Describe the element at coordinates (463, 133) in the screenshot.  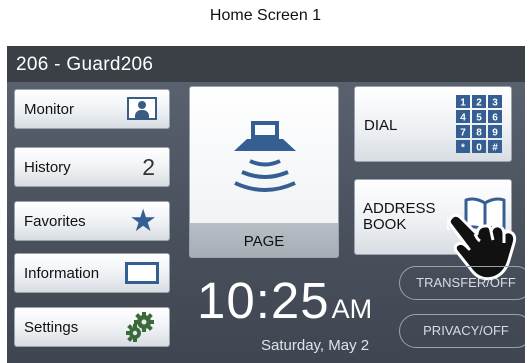
I see `keypad-key-label: 7` at that location.